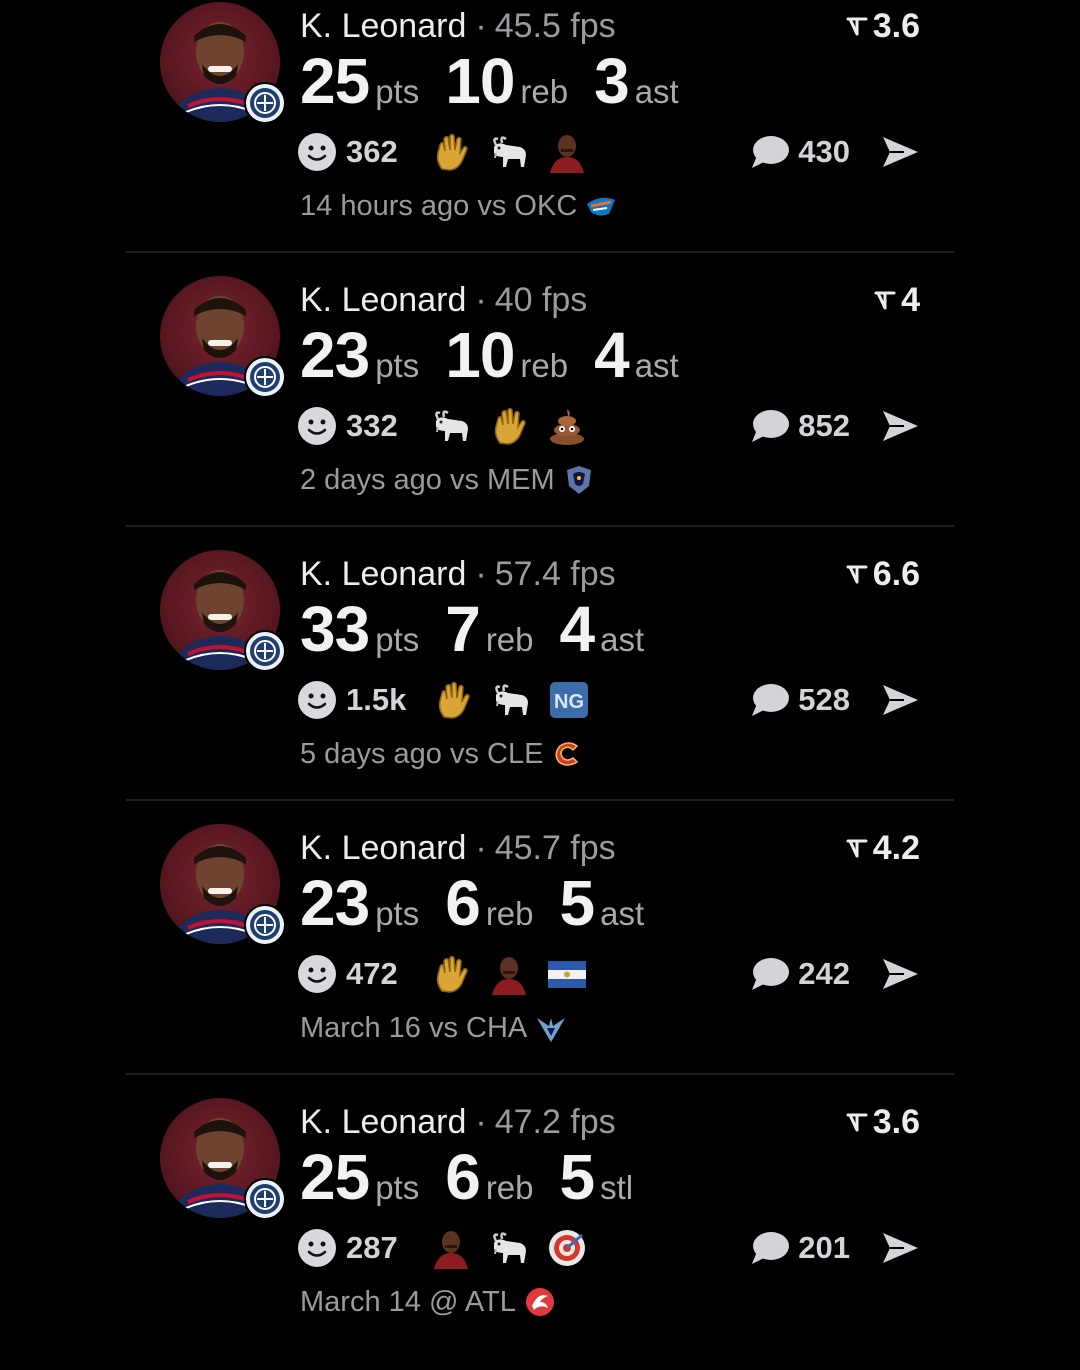 Image resolution: width=1080 pixels, height=1370 pixels. I want to click on game-date-opponent: 5 days ago vs CLE, so click(422, 754).